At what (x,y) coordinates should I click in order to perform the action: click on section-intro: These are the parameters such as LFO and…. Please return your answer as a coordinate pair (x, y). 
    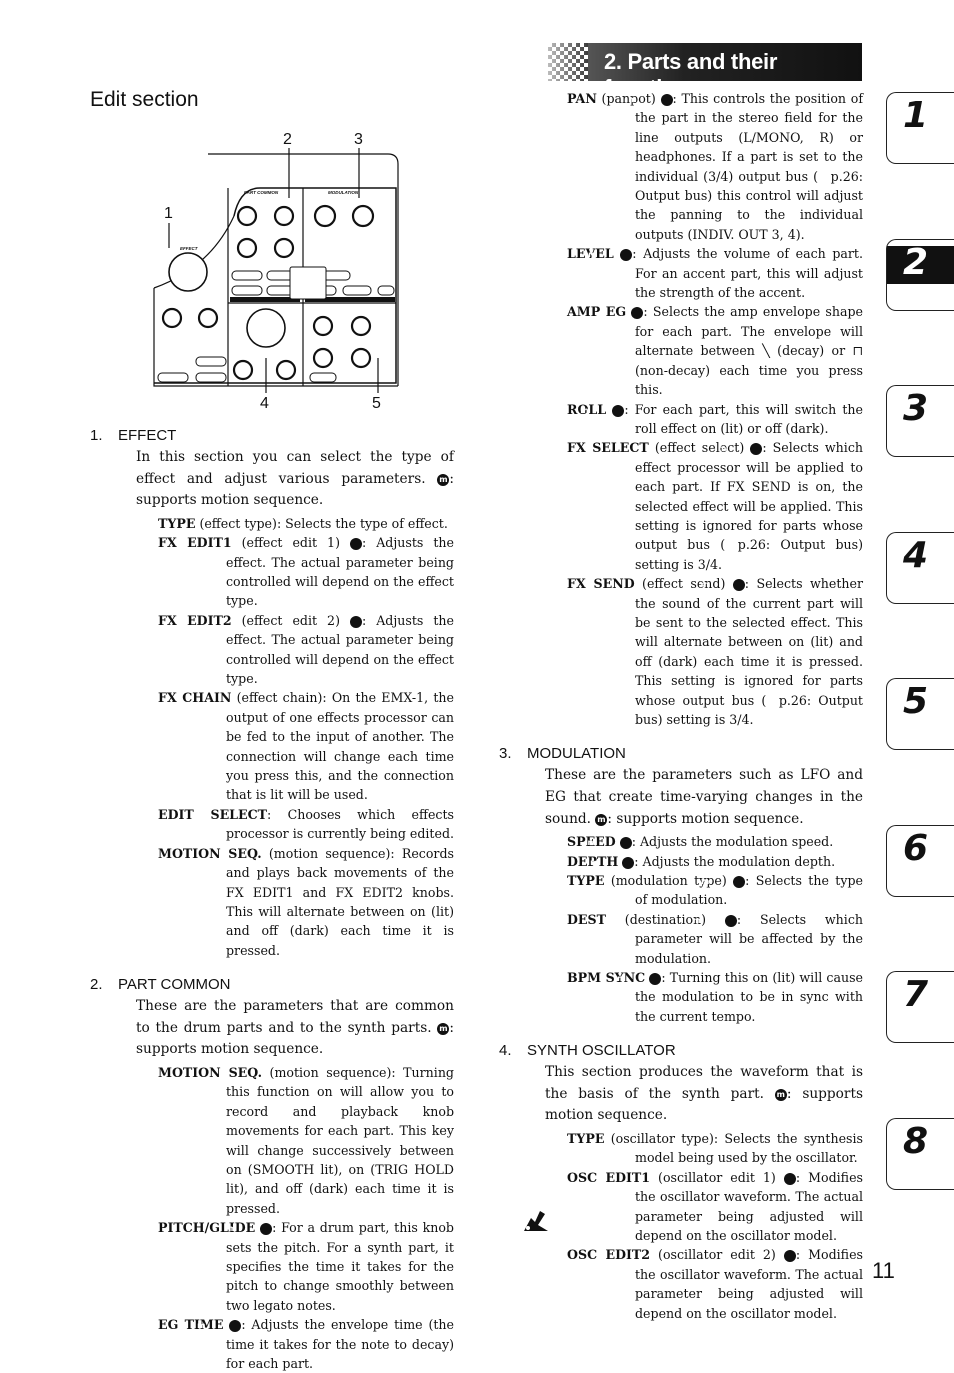
    Looking at the image, I should click on (704, 797).